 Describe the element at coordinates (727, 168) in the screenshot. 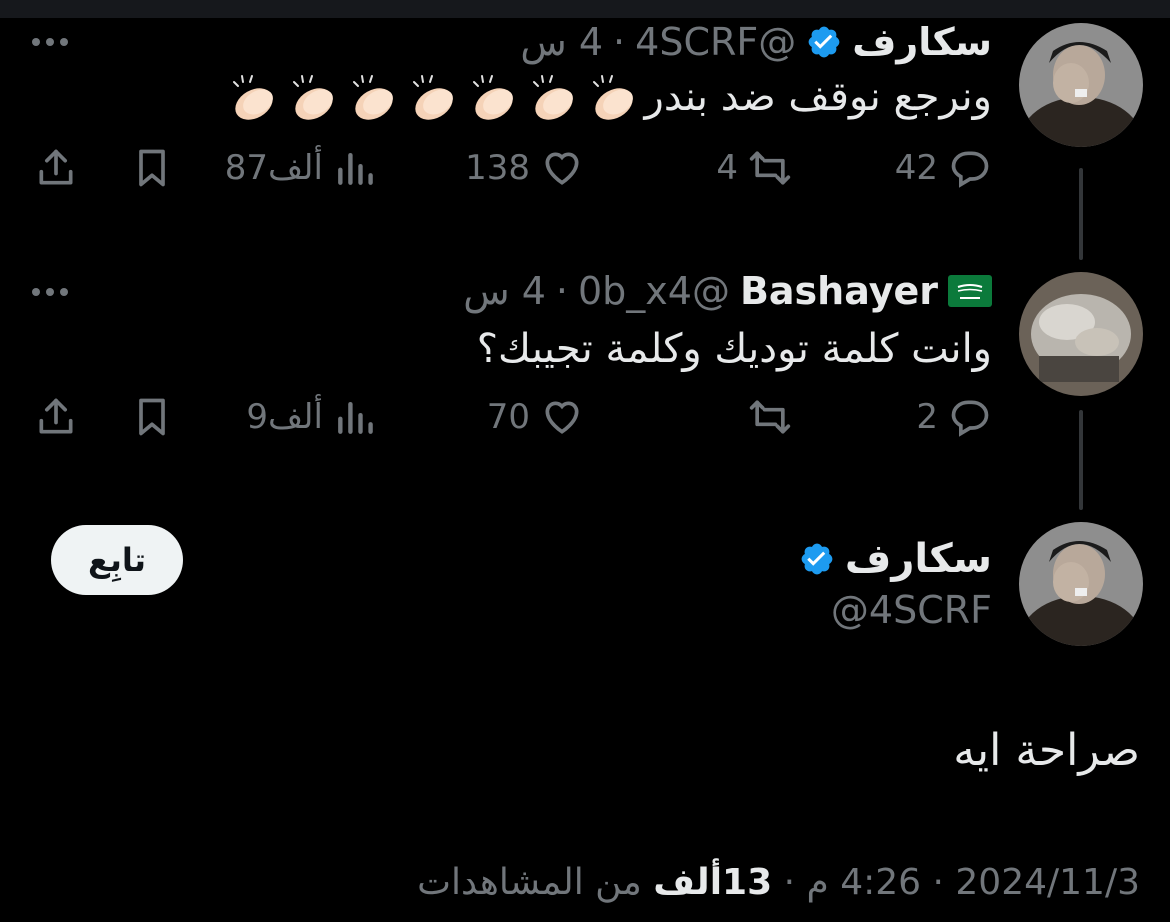

I see `repost-count: 4` at that location.